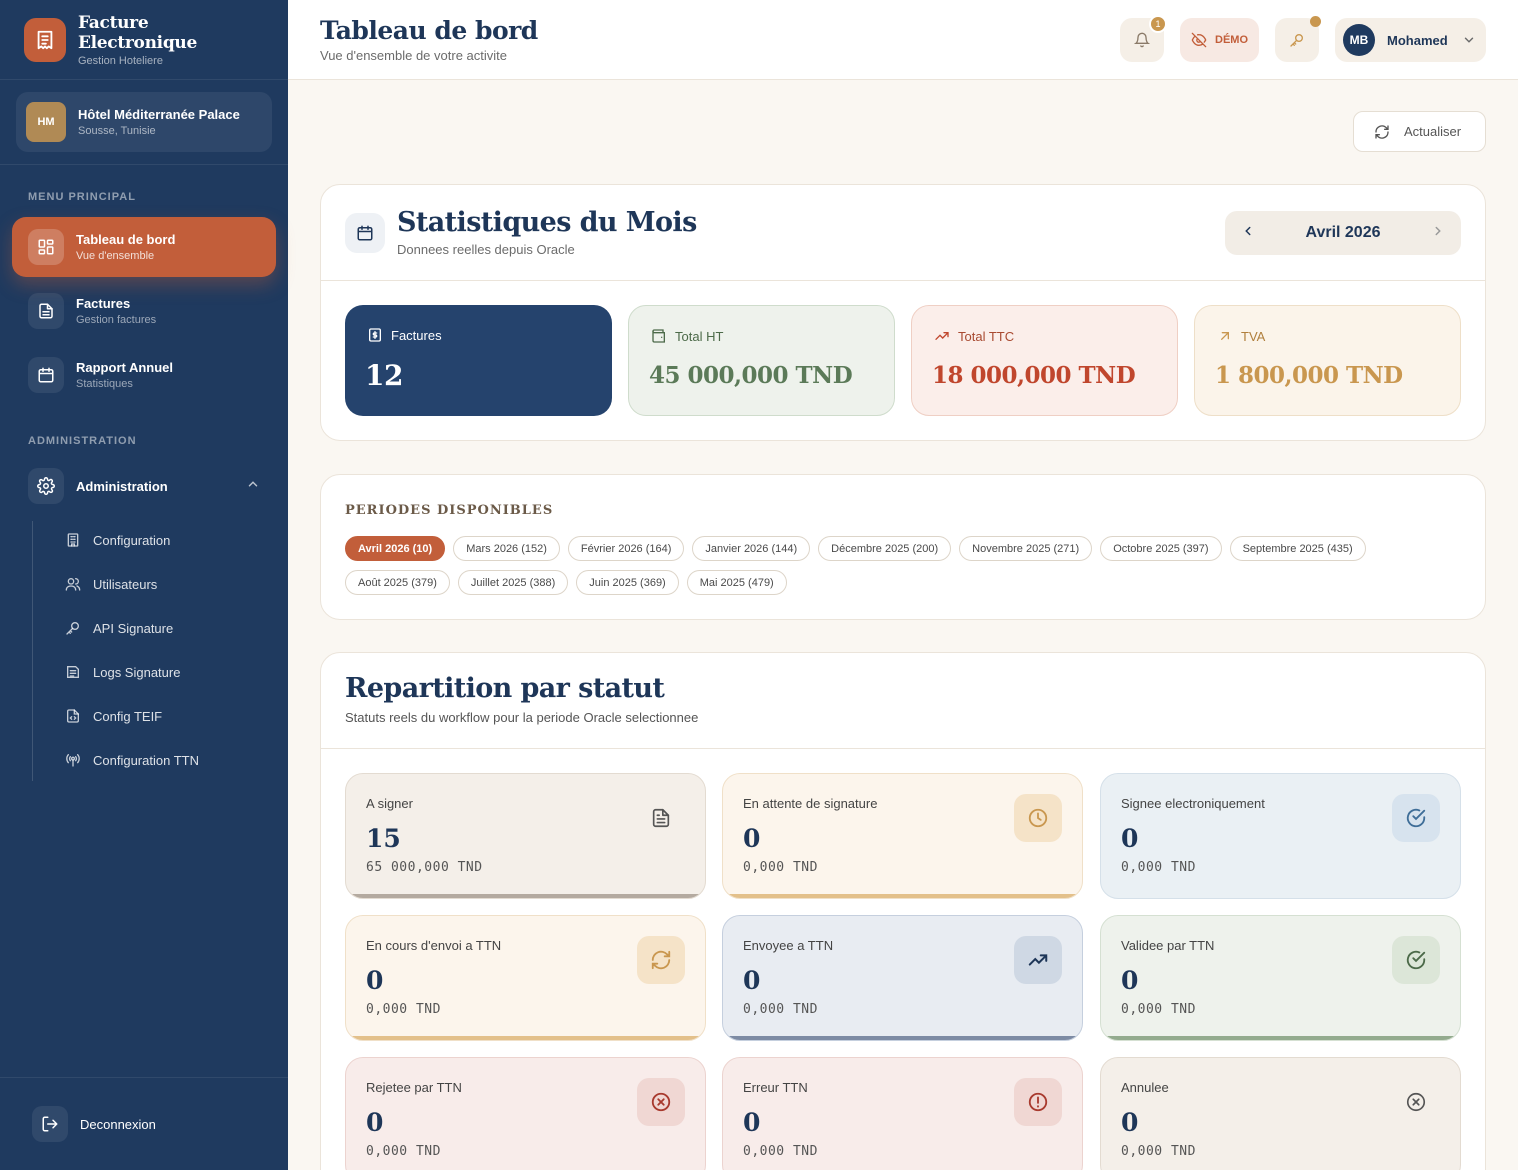 The height and width of the screenshot is (1170, 1518). I want to click on file-code-icon, so click(73, 716).